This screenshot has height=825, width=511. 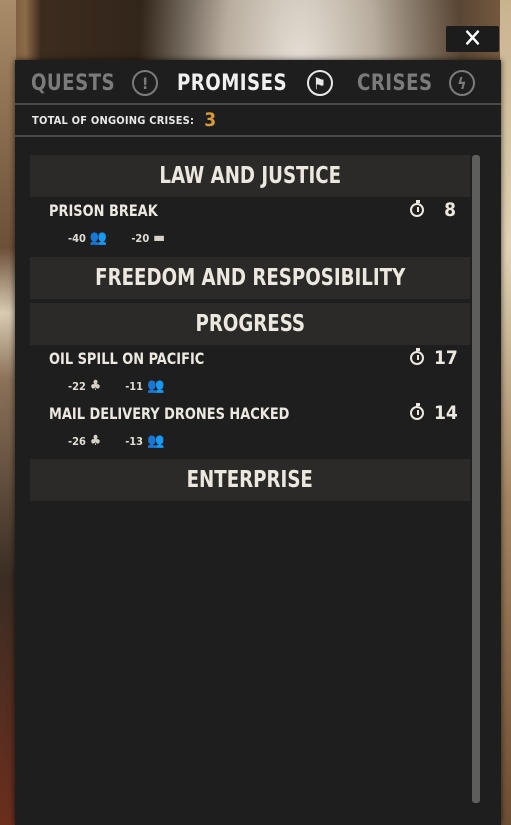 I want to click on lightning-icon: ϟ, so click(x=462, y=83).